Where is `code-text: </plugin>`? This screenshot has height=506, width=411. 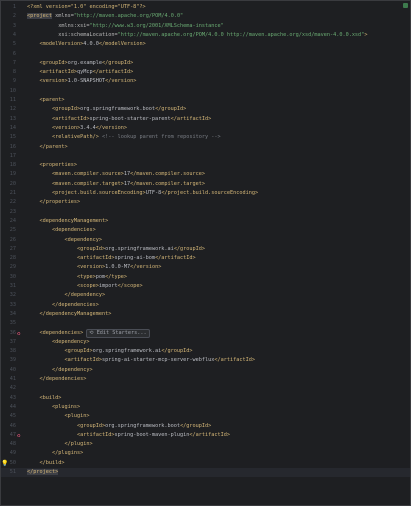 code-text: </plugin> is located at coordinates (59, 444).